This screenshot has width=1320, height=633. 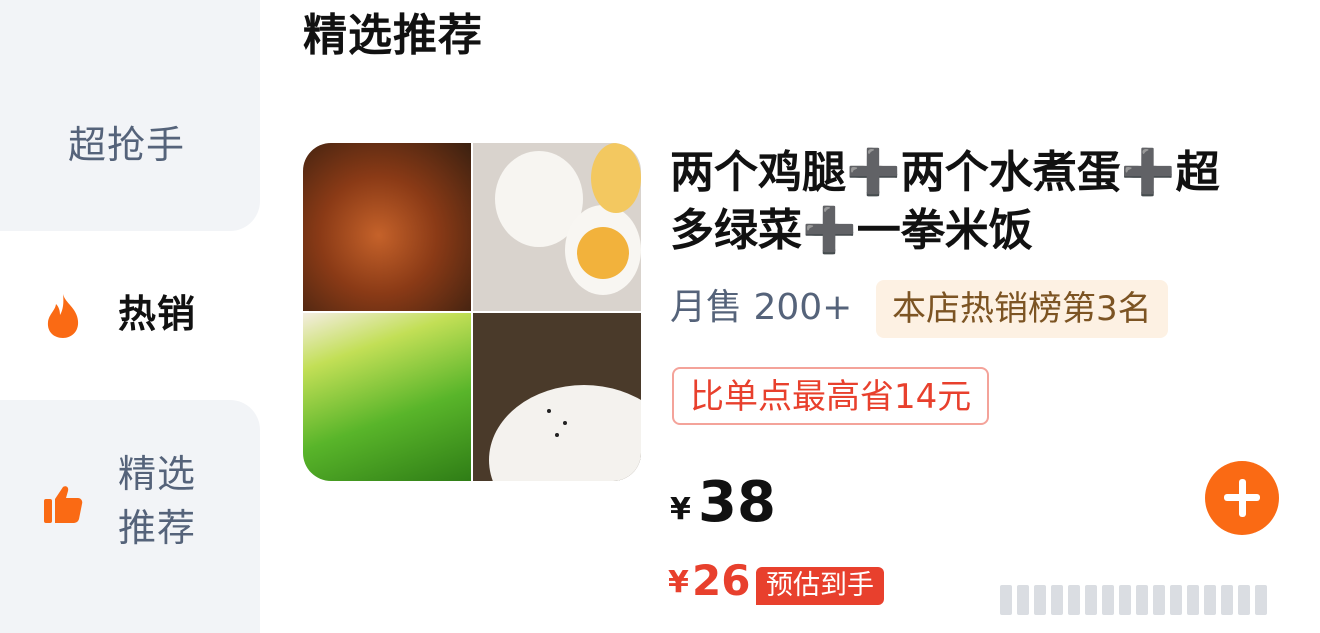 I want to click on boiled-egg-image, so click(x=557, y=227).